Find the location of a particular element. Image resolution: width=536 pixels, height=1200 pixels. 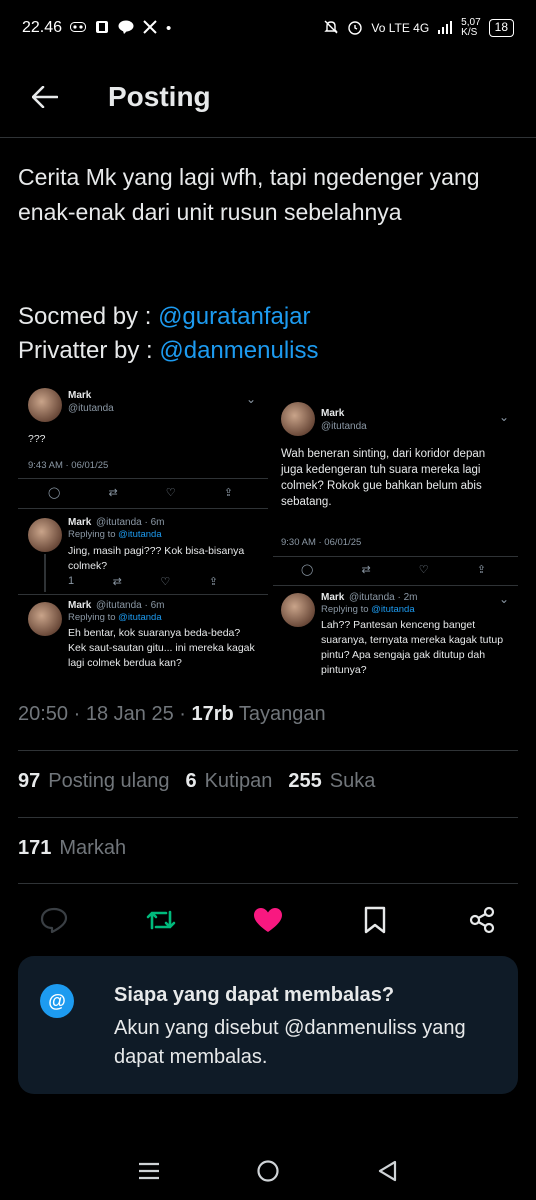

post-timestamp: 20:50 · 18 Jan 25 · 17rb Tayangan is located at coordinates (172, 714).